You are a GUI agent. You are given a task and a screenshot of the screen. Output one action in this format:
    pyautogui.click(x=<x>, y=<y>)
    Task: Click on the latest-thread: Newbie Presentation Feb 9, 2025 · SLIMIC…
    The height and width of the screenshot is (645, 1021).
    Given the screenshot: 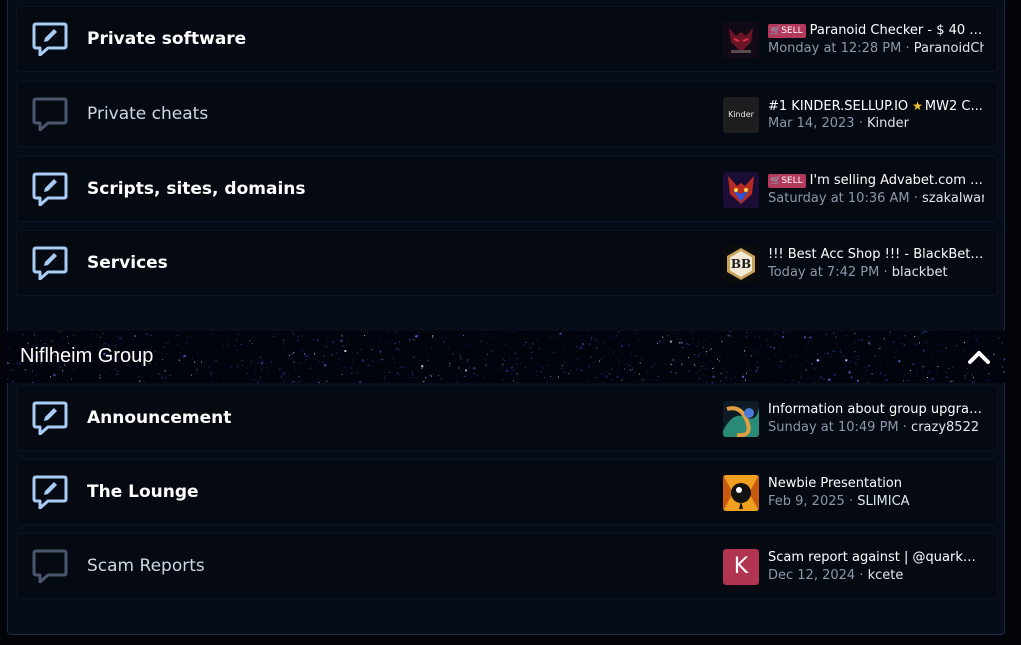 What is the action you would take?
    pyautogui.click(x=839, y=492)
    